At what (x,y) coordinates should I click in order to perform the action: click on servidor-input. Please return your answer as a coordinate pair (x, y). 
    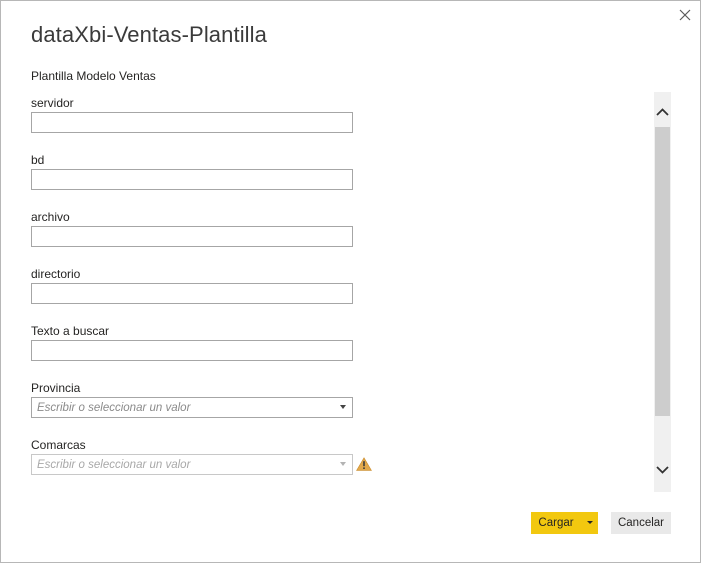
    Looking at the image, I should click on (192, 122).